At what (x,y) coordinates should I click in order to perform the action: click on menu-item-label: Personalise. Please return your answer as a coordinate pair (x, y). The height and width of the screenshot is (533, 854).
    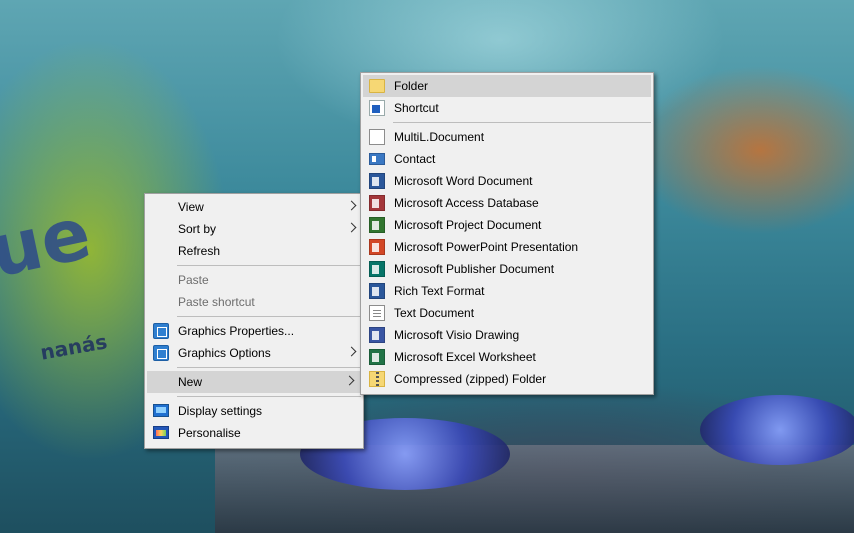
    Looking at the image, I should click on (209, 433).